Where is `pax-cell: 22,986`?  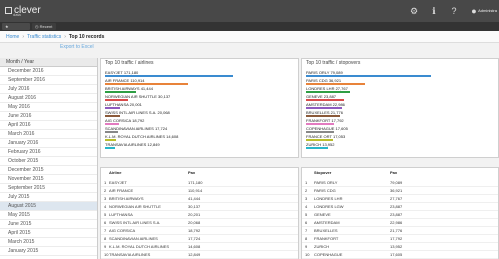
pax-cell: 22,986 is located at coordinates (396, 222).